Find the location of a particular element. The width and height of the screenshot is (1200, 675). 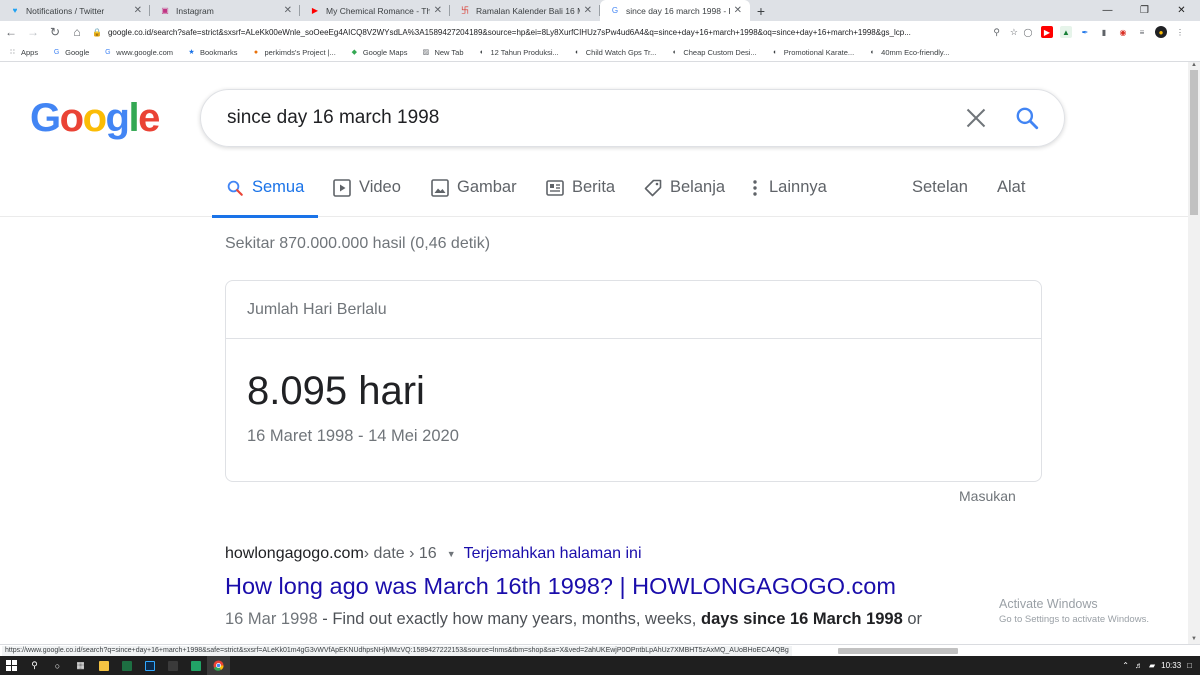

app-icon is located at coordinates (172, 665).